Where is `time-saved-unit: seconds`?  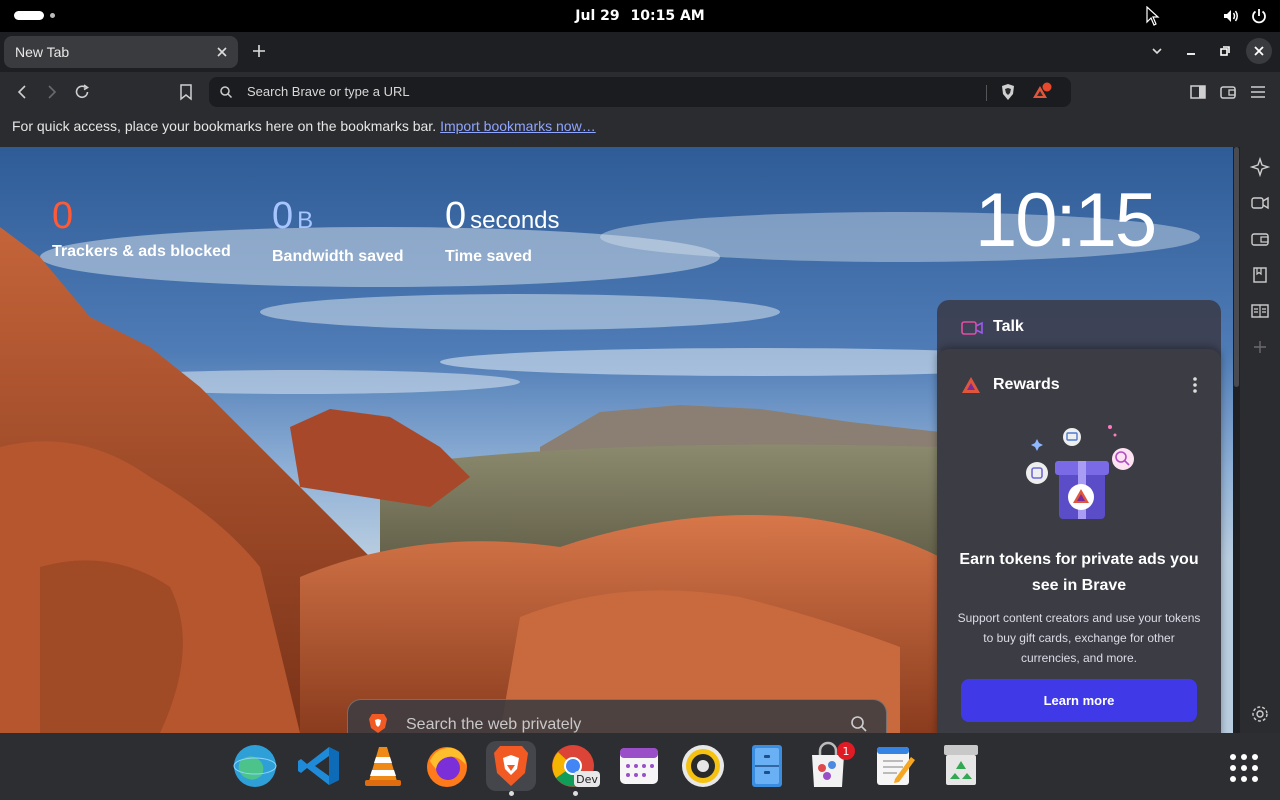 time-saved-unit: seconds is located at coordinates (515, 220).